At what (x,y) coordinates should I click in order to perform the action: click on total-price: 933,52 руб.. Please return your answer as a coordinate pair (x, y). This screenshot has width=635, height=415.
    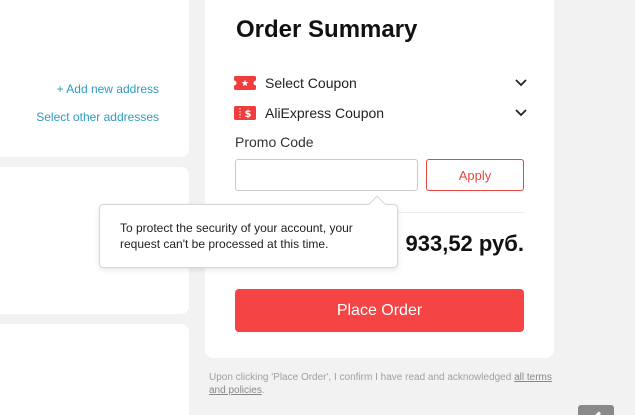
    Looking at the image, I should click on (465, 243).